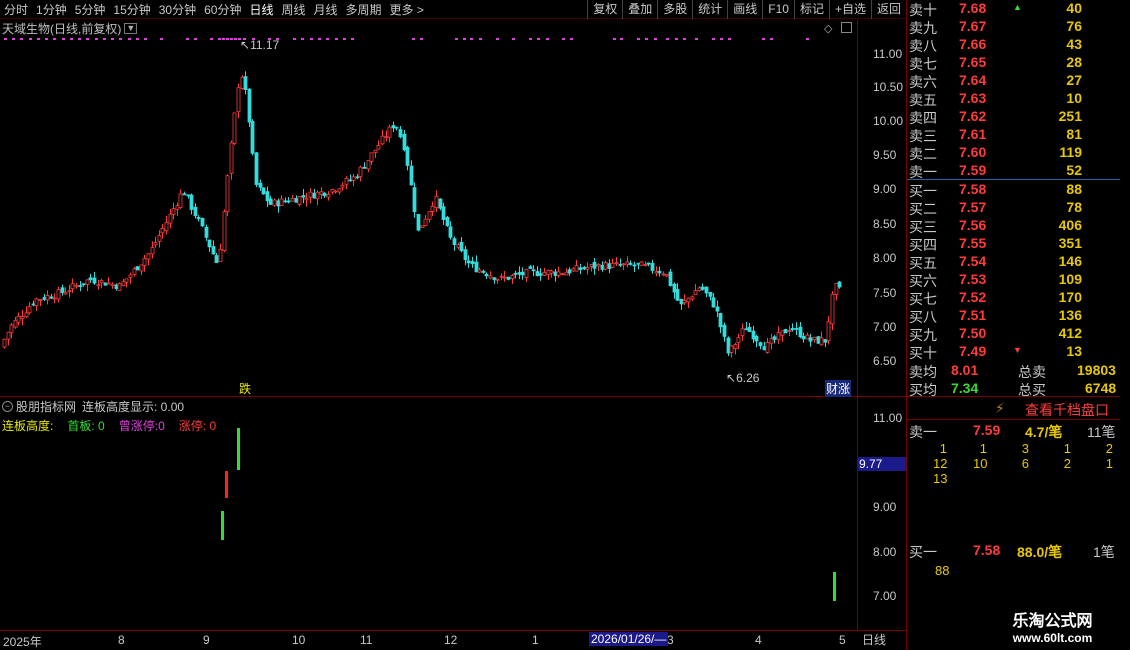 This screenshot has width=1130, height=650. Describe the element at coordinates (923, 245) in the screenshot. I see `bid-level-label: 买四` at that location.